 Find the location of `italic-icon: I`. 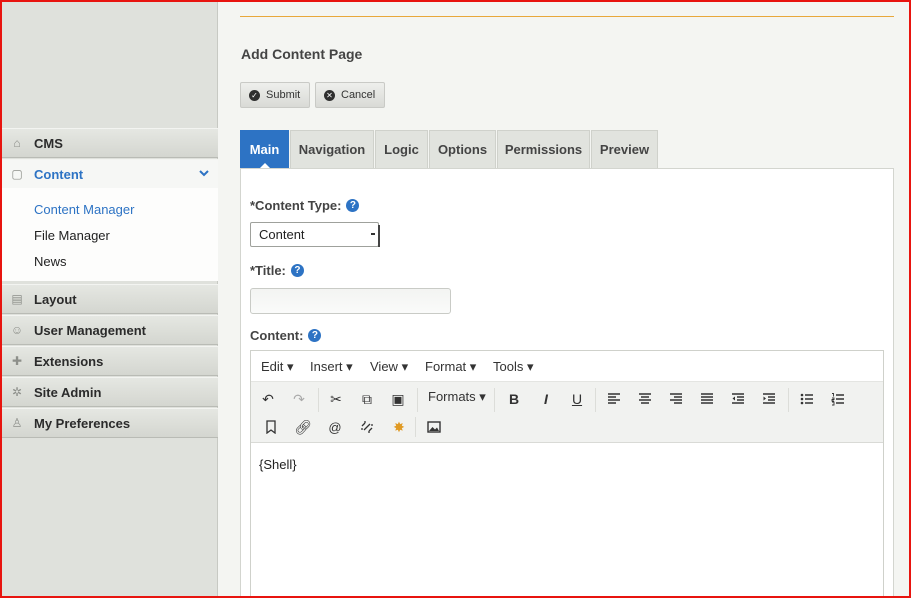

italic-icon: I is located at coordinates (546, 399).